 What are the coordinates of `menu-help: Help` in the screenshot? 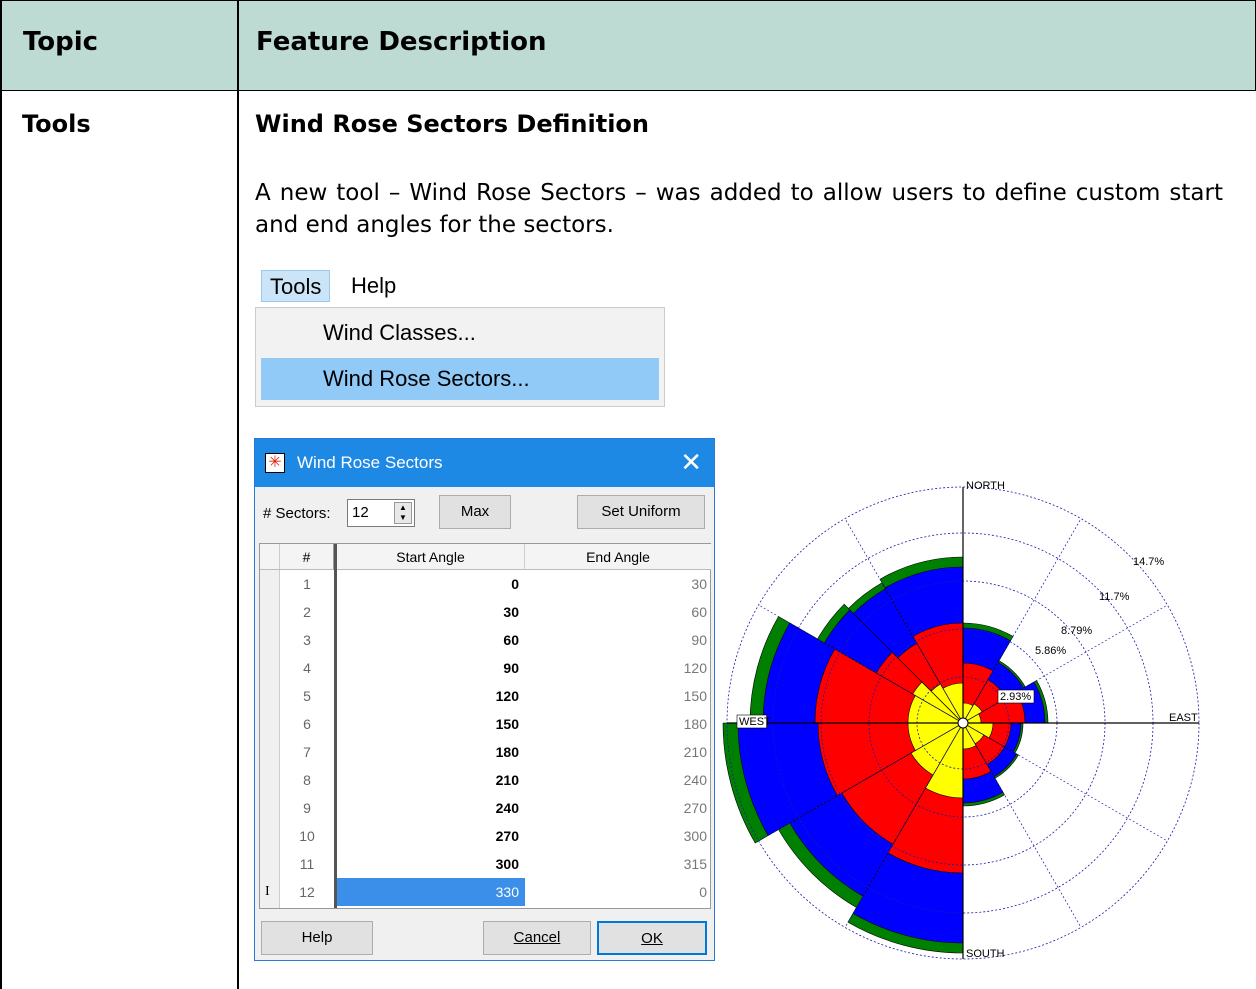 It's located at (373, 286).